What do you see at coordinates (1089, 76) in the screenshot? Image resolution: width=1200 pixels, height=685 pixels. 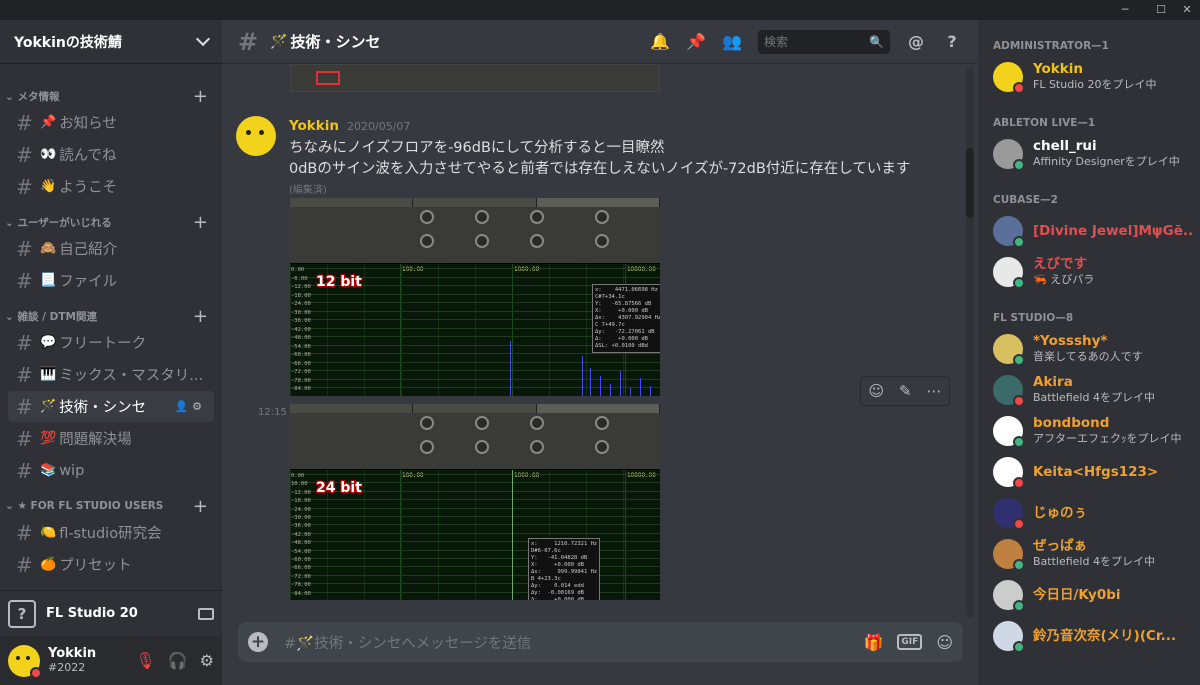 I see `member-item: Yokkin FL Studio 20をプレイ中` at bounding box center [1089, 76].